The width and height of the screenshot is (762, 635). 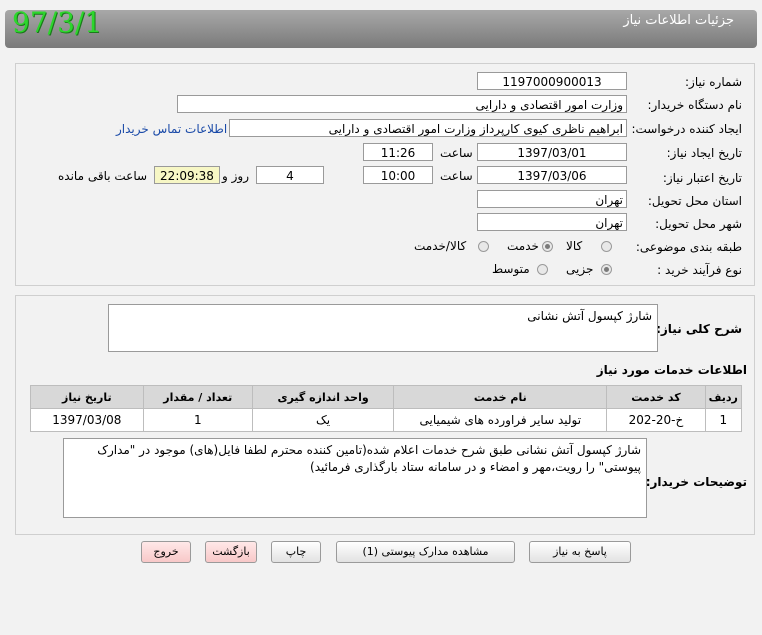 I want to click on category-goods-service-label: کالا/خدمت, so click(x=440, y=246).